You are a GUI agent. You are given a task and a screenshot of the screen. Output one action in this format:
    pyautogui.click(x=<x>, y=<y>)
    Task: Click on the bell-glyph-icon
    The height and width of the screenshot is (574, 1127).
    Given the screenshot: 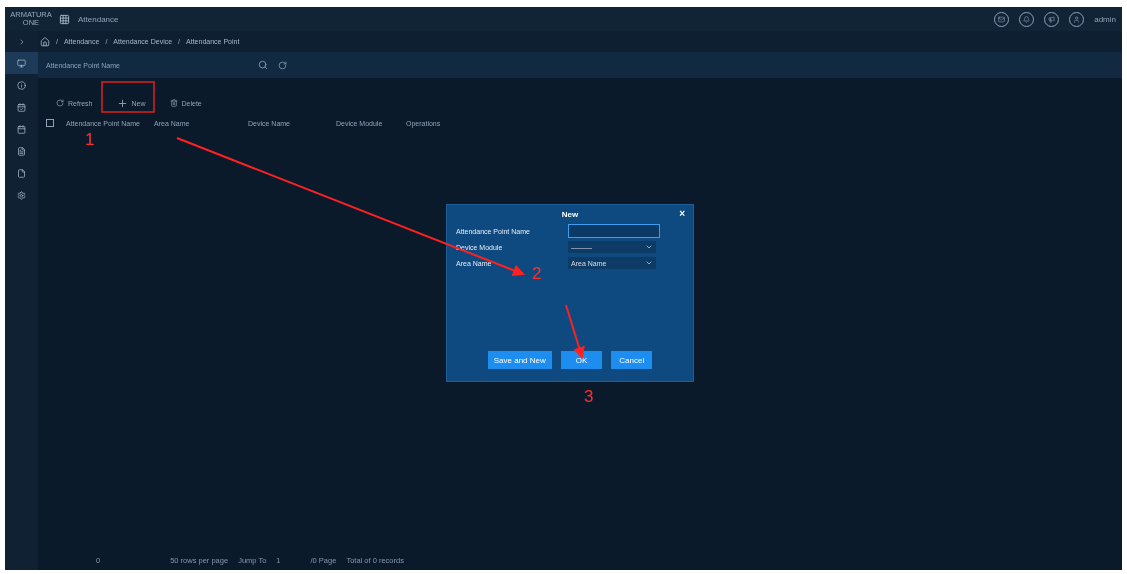 What is the action you would take?
    pyautogui.click(x=1027, y=19)
    